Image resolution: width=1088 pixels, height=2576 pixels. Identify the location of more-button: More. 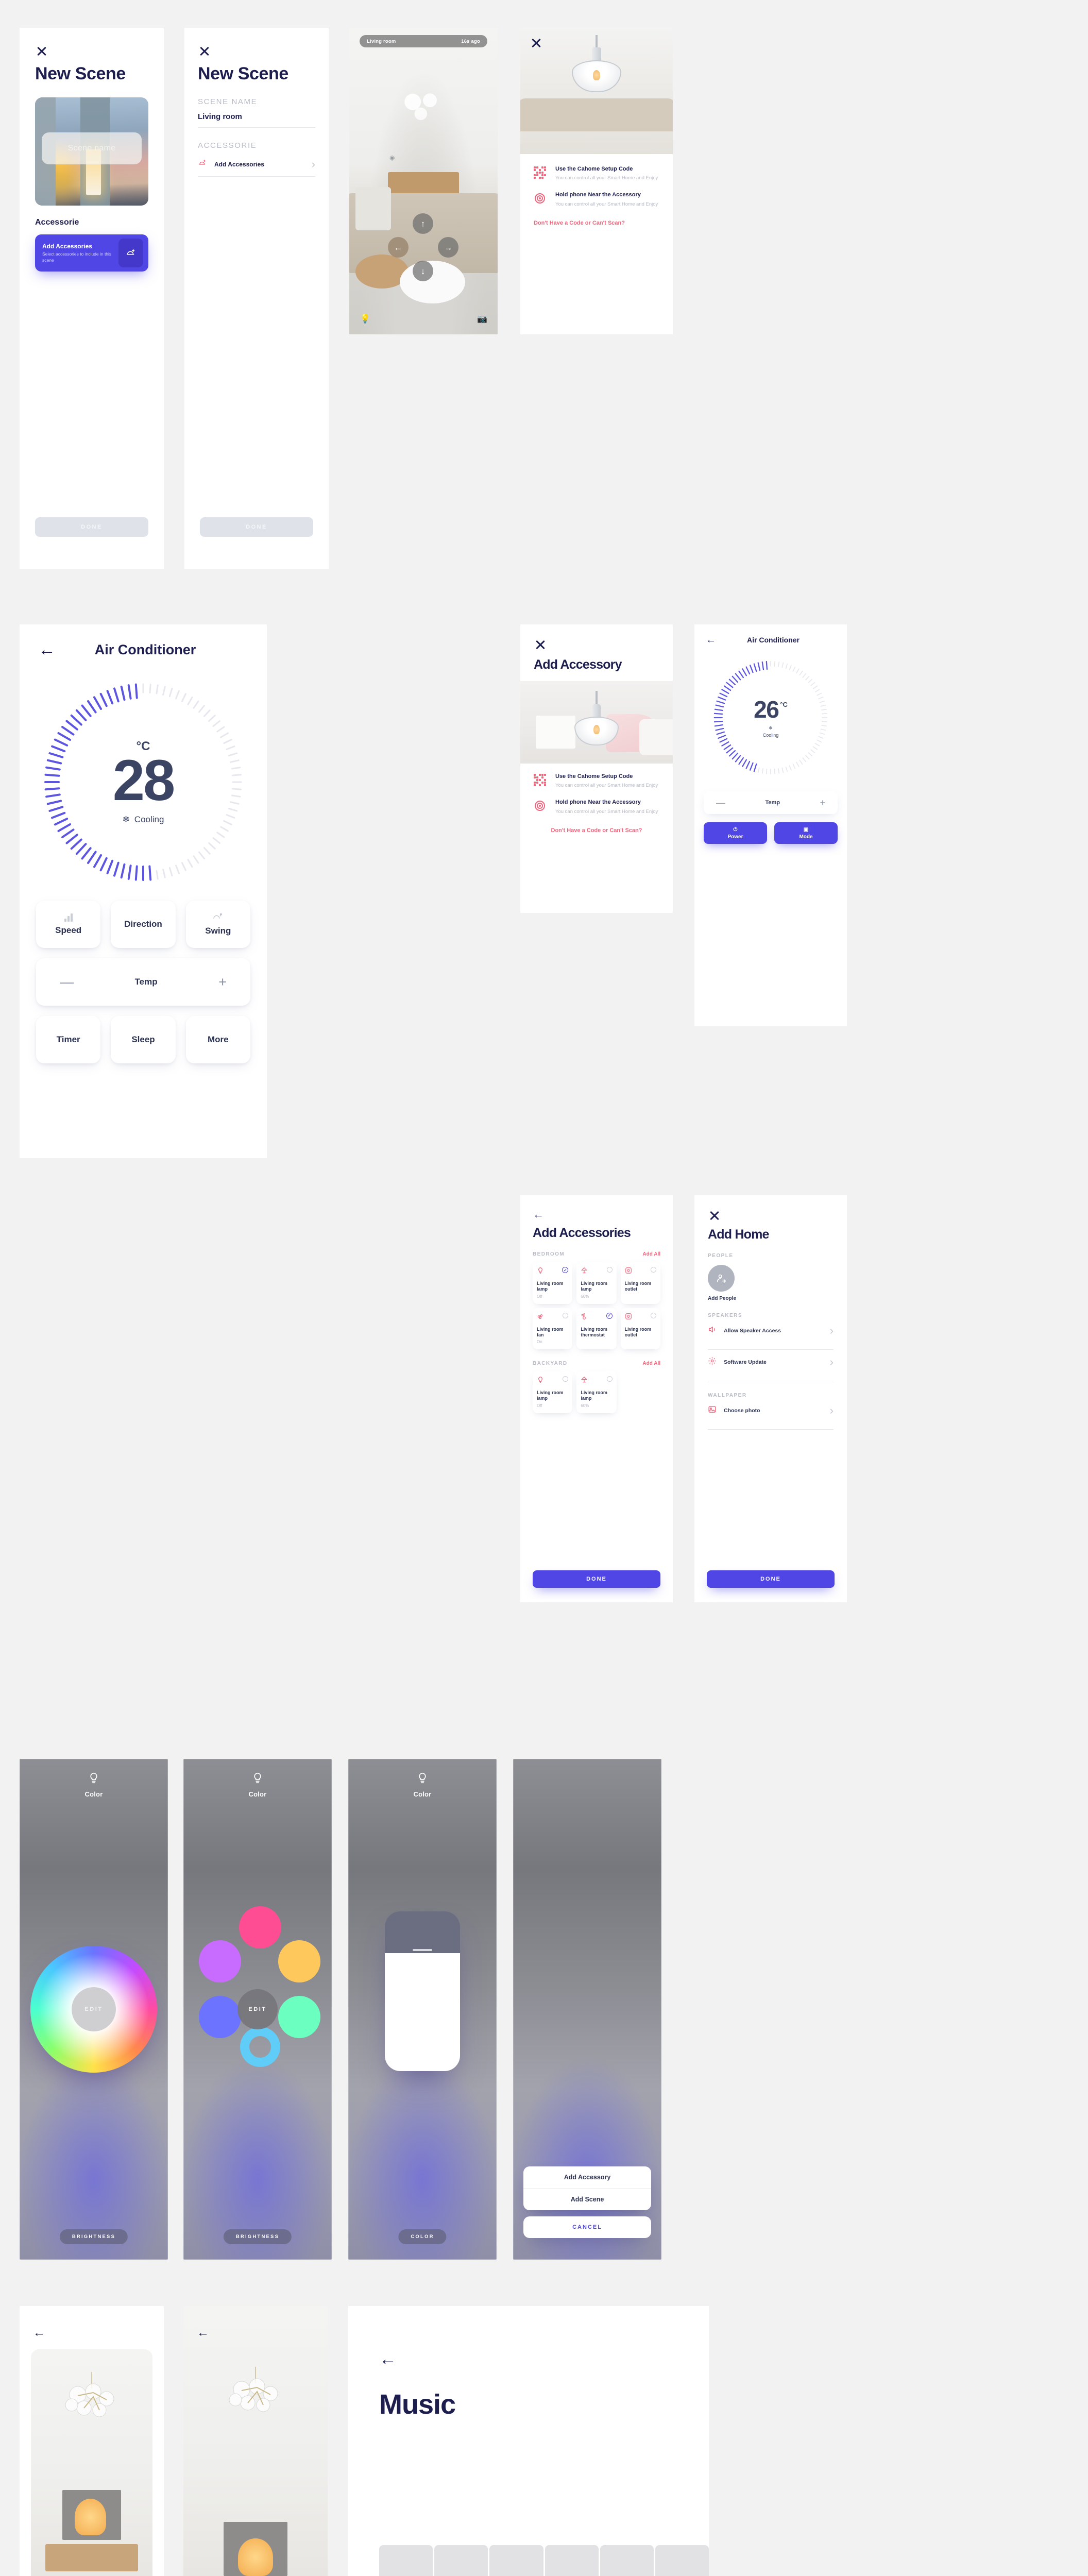
(217, 1039).